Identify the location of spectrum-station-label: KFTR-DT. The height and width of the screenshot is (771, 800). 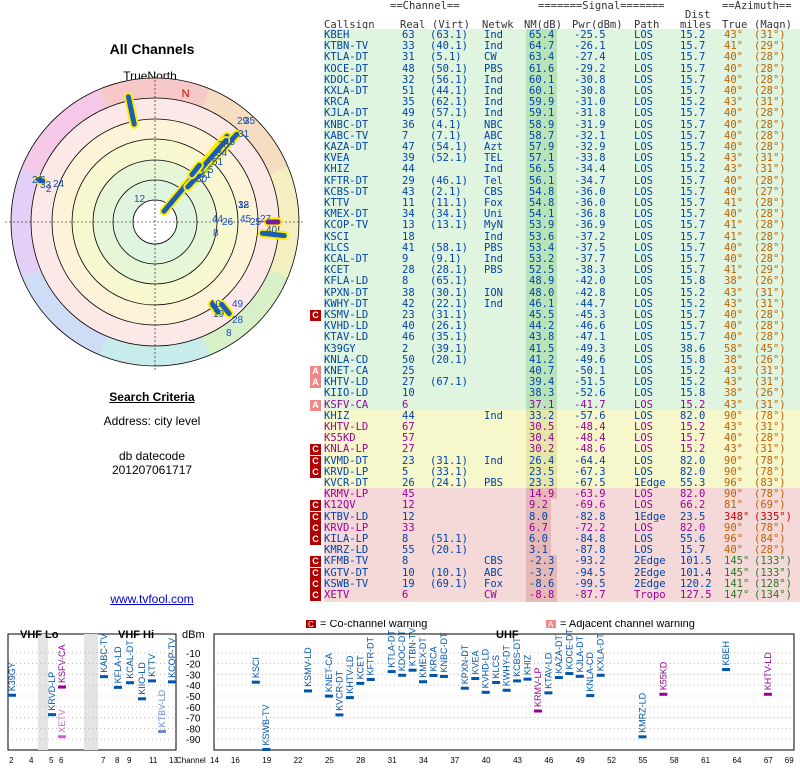
(371, 655).